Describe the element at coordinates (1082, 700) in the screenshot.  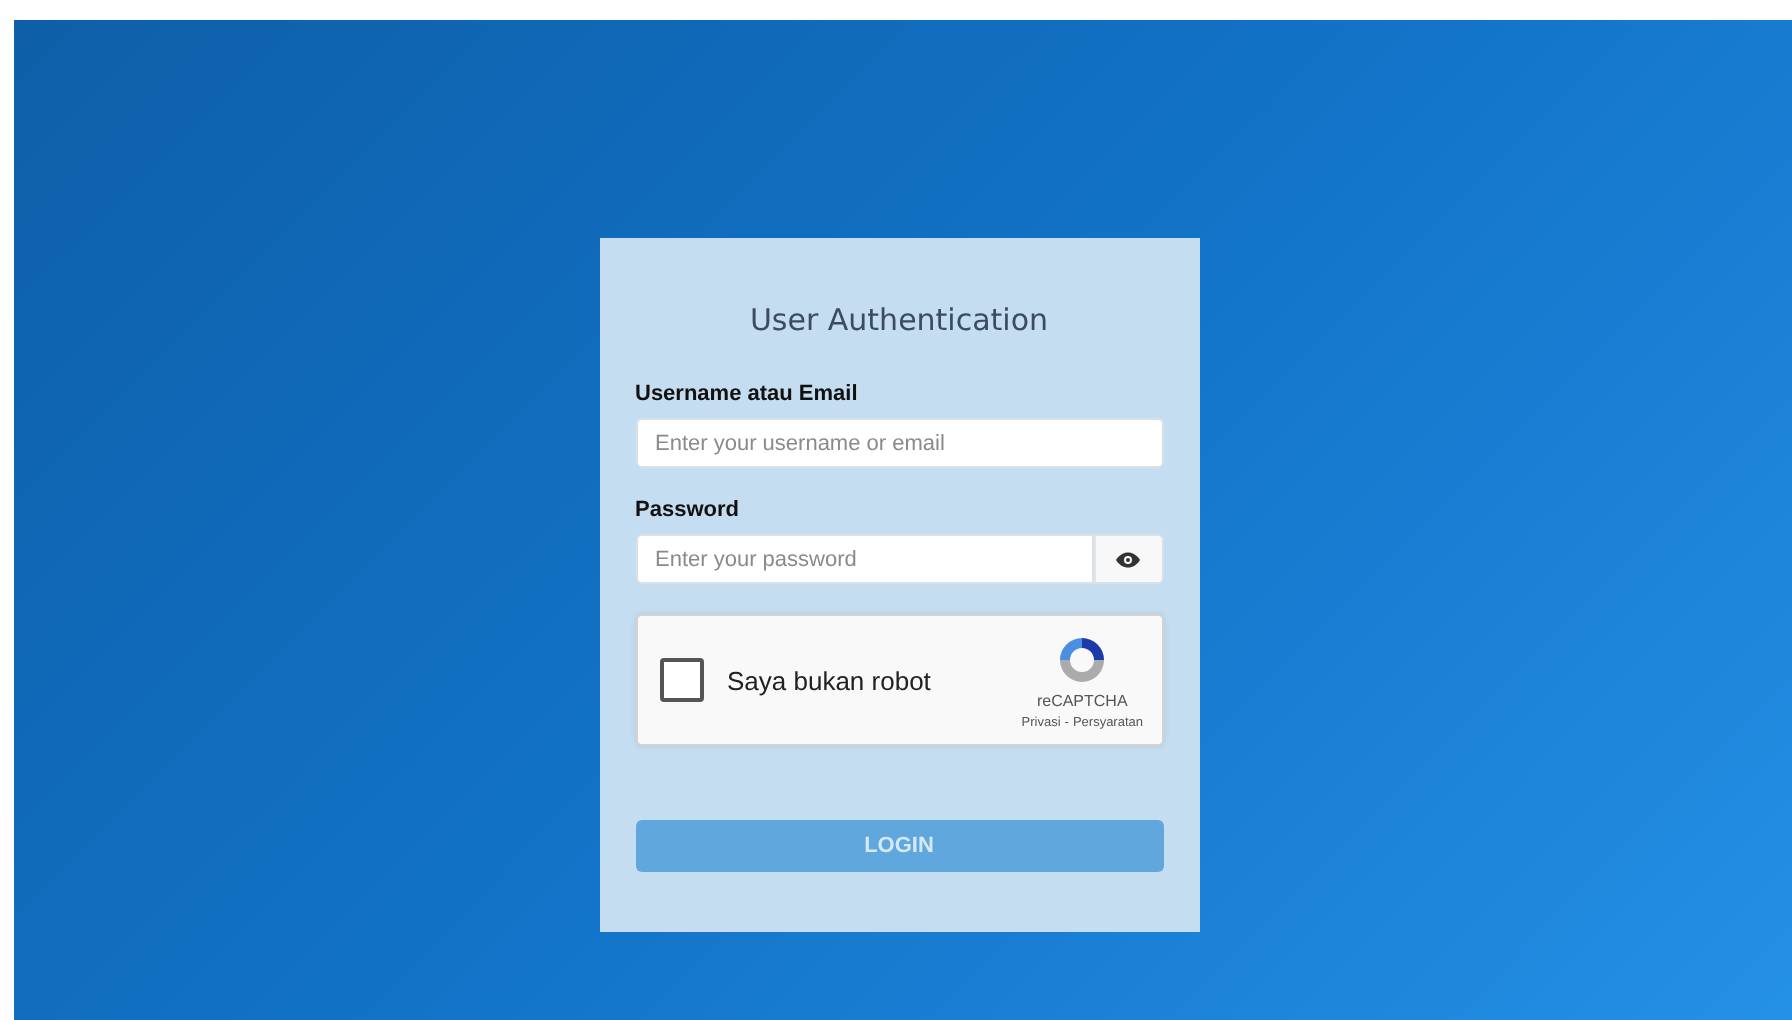
I see `recaptcha-brand: reCAPTCHA` at that location.